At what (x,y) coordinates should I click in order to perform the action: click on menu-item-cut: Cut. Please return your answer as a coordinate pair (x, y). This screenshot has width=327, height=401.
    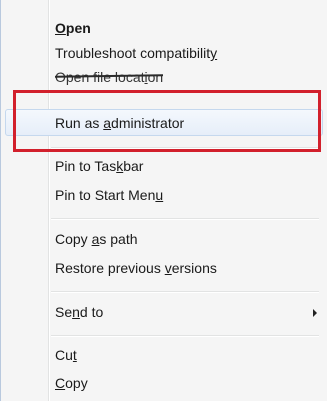
    Looking at the image, I should click on (164, 355).